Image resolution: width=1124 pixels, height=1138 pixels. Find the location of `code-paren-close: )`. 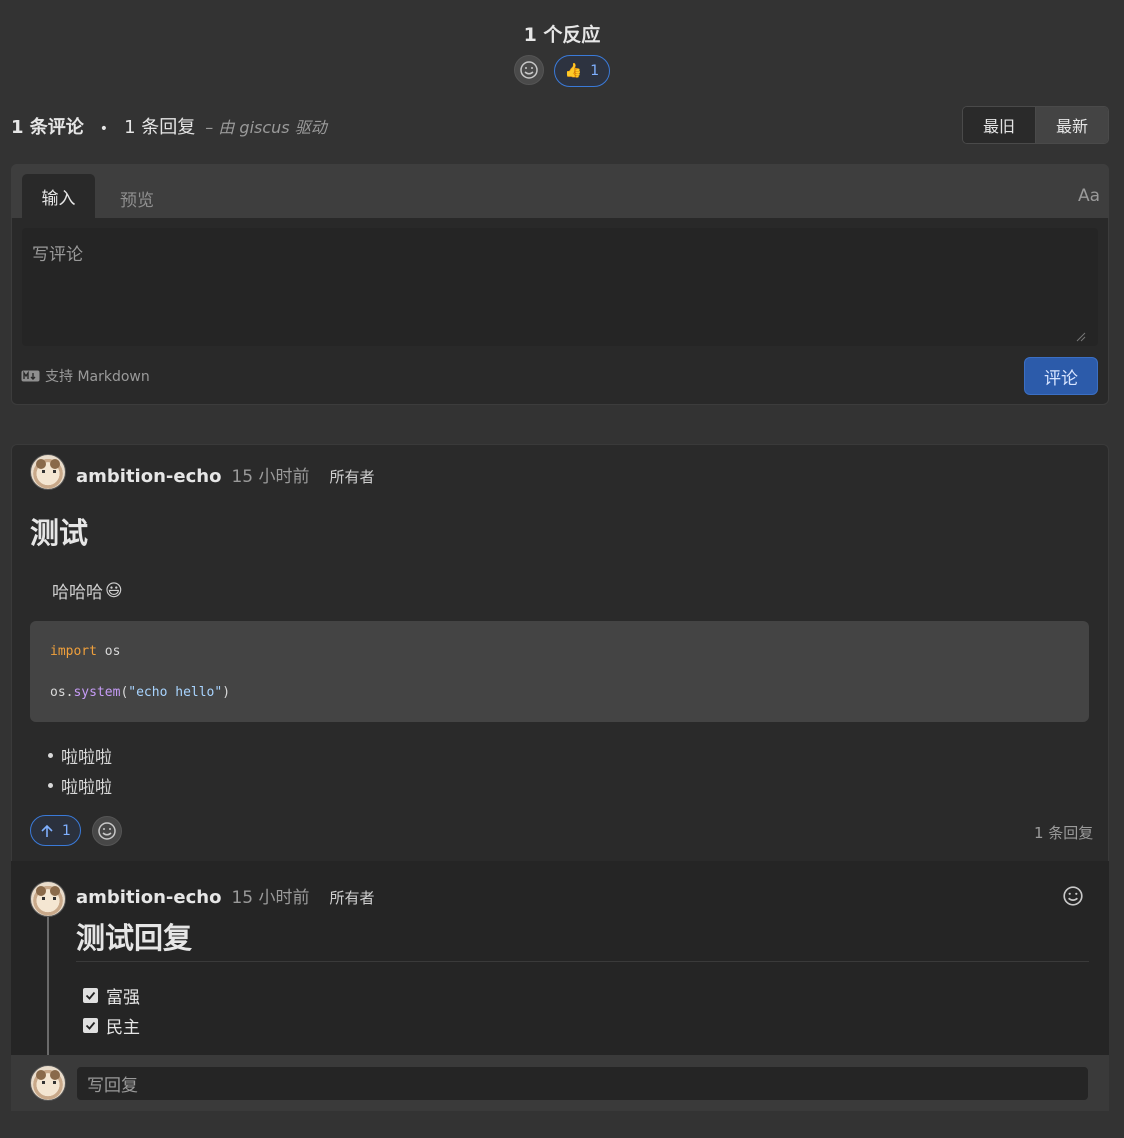

code-paren-close: ) is located at coordinates (226, 692).